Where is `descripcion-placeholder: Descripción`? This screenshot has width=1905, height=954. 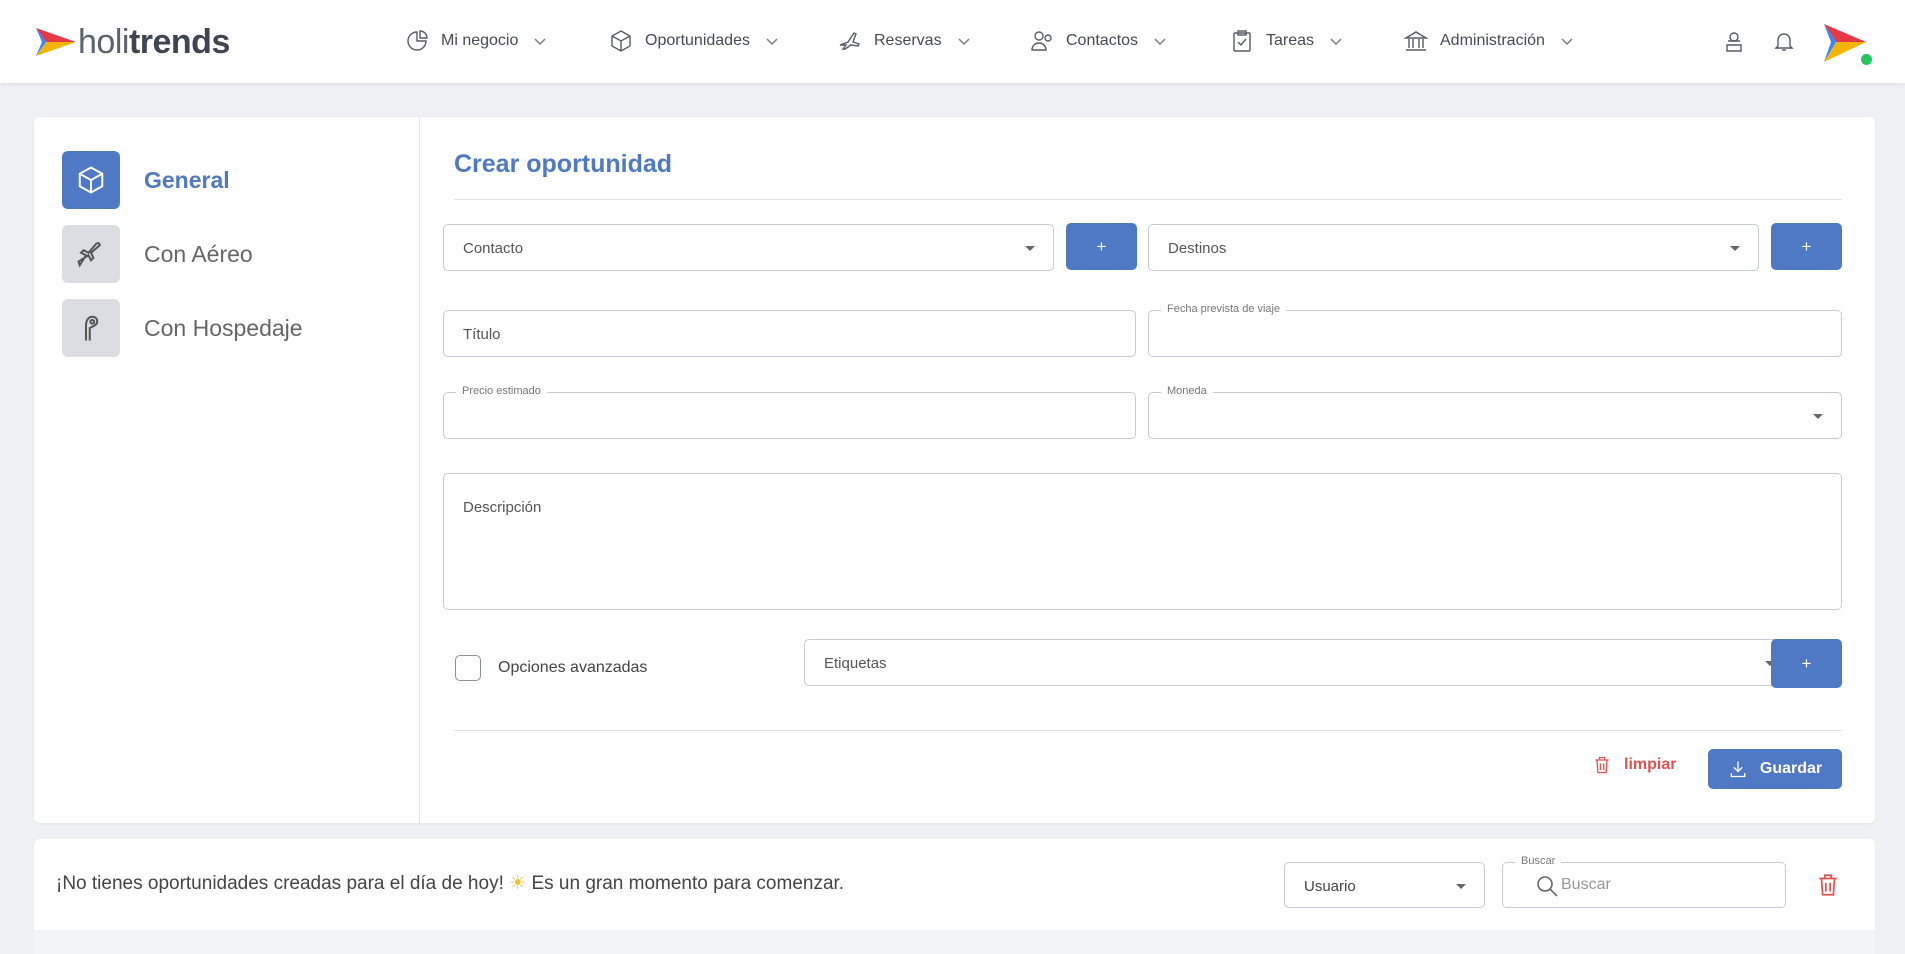
descripcion-placeholder: Descripción is located at coordinates (502, 507).